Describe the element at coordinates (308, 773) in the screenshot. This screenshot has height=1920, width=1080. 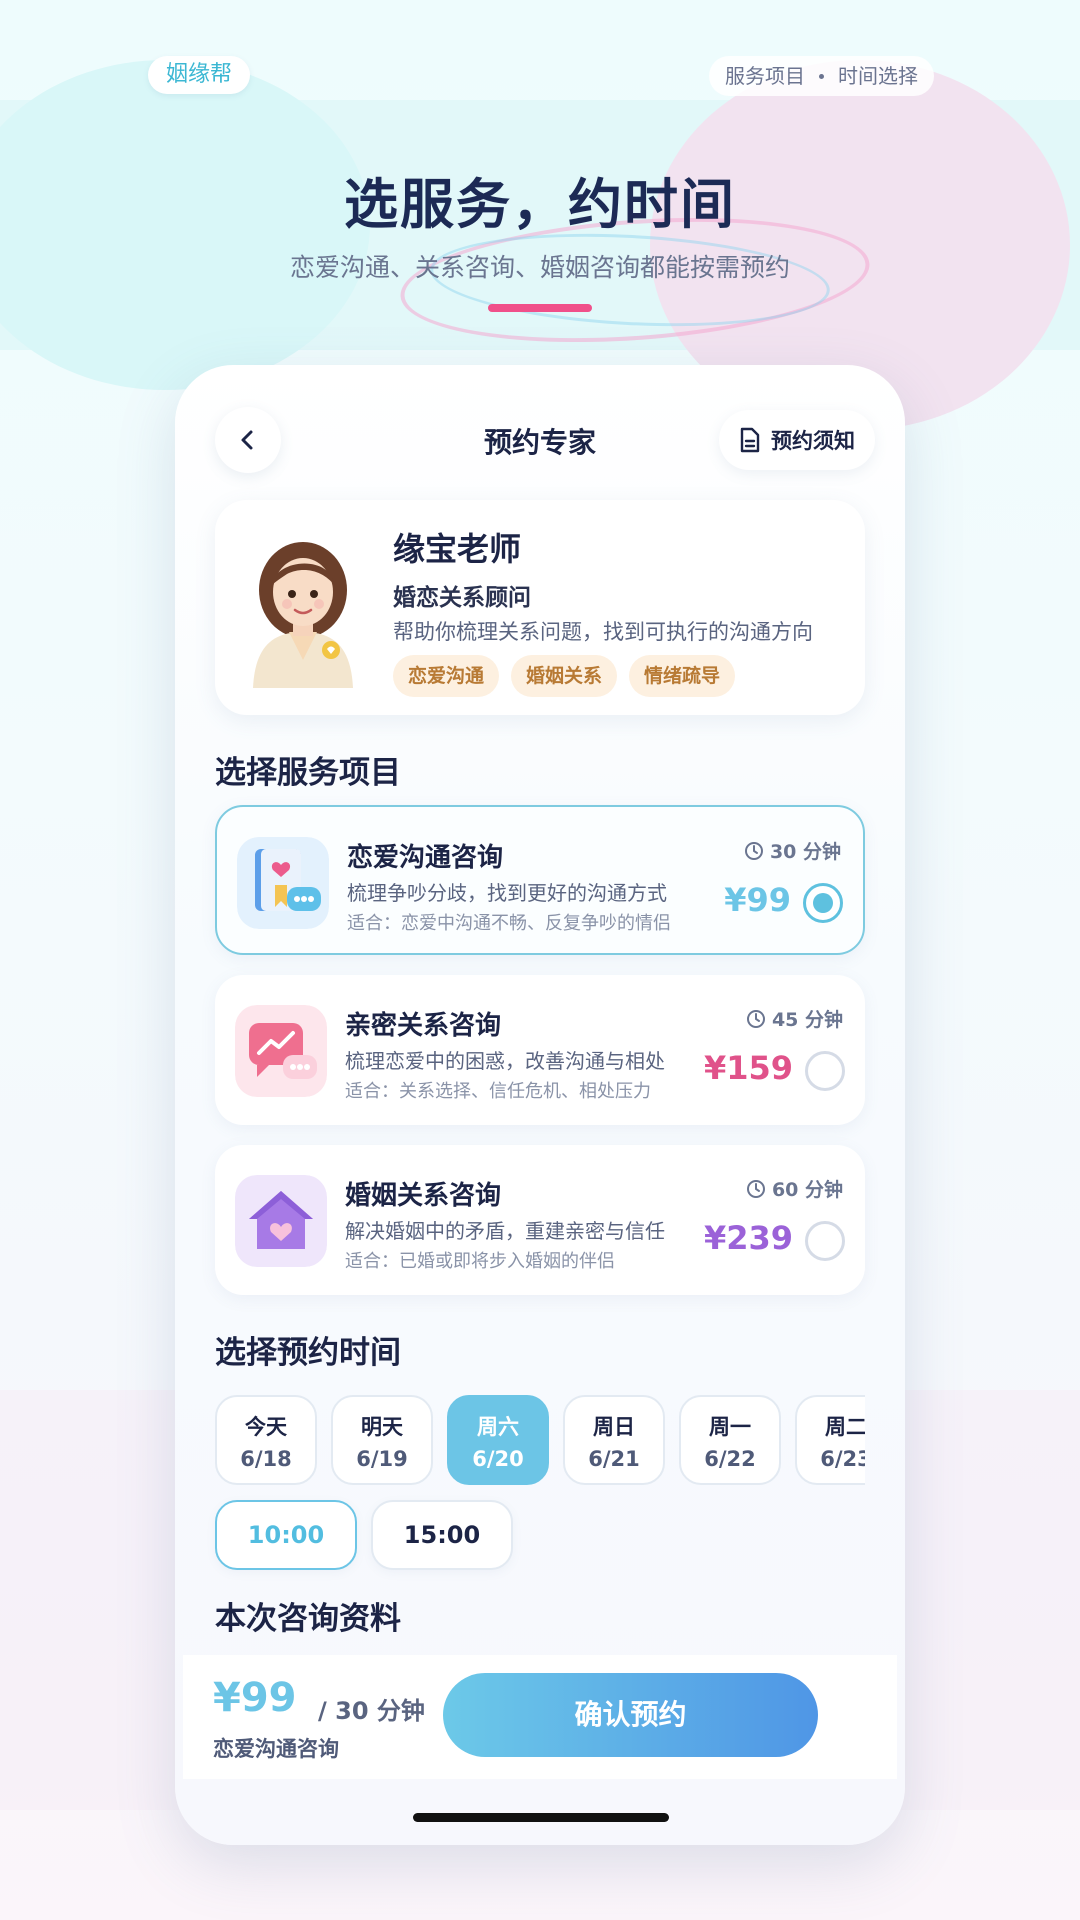
I see `services-section-title: 选择服务项目` at that location.